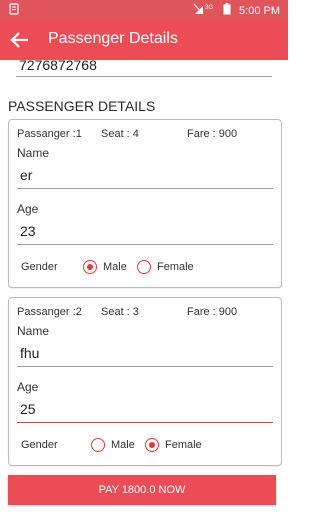 The height and width of the screenshot is (512, 320). I want to click on passenger-number: Passanger :1, so click(49, 134).